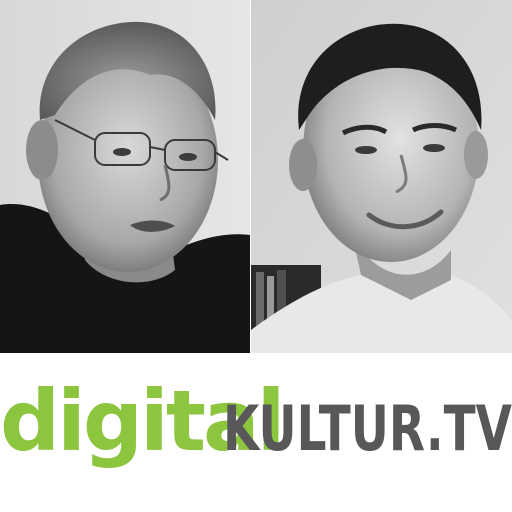  What do you see at coordinates (42, 150) in the screenshot?
I see `left-ear` at bounding box center [42, 150].